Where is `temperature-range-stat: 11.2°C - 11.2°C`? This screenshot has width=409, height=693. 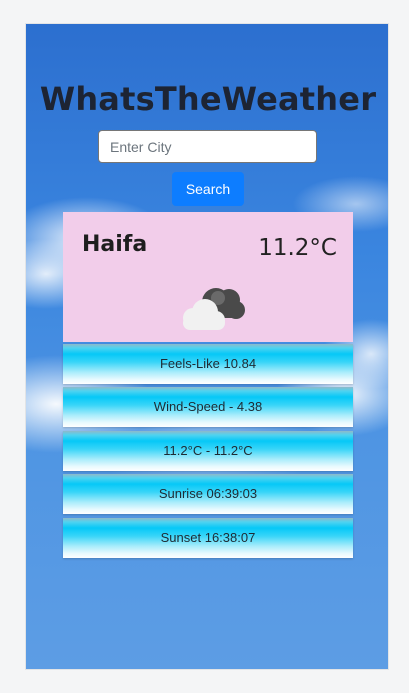 temperature-range-stat: 11.2°C - 11.2°C is located at coordinates (208, 451).